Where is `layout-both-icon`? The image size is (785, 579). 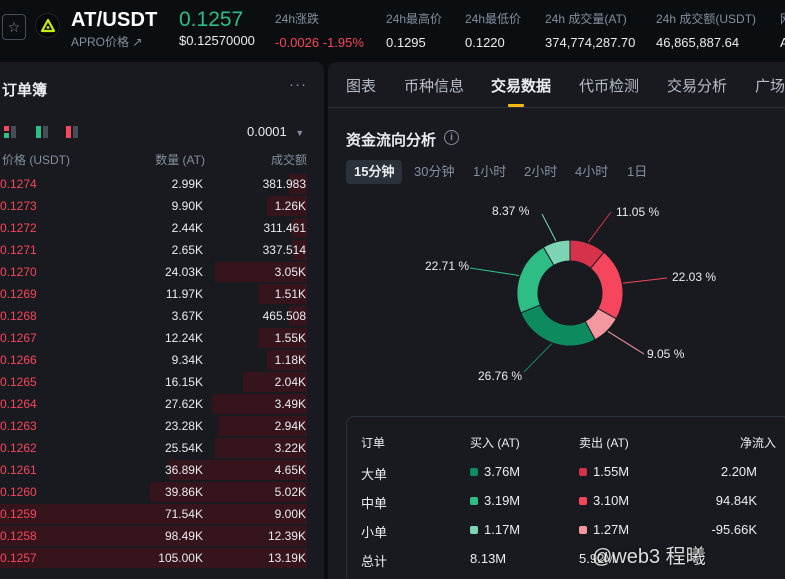 layout-both-icon is located at coordinates (10, 132).